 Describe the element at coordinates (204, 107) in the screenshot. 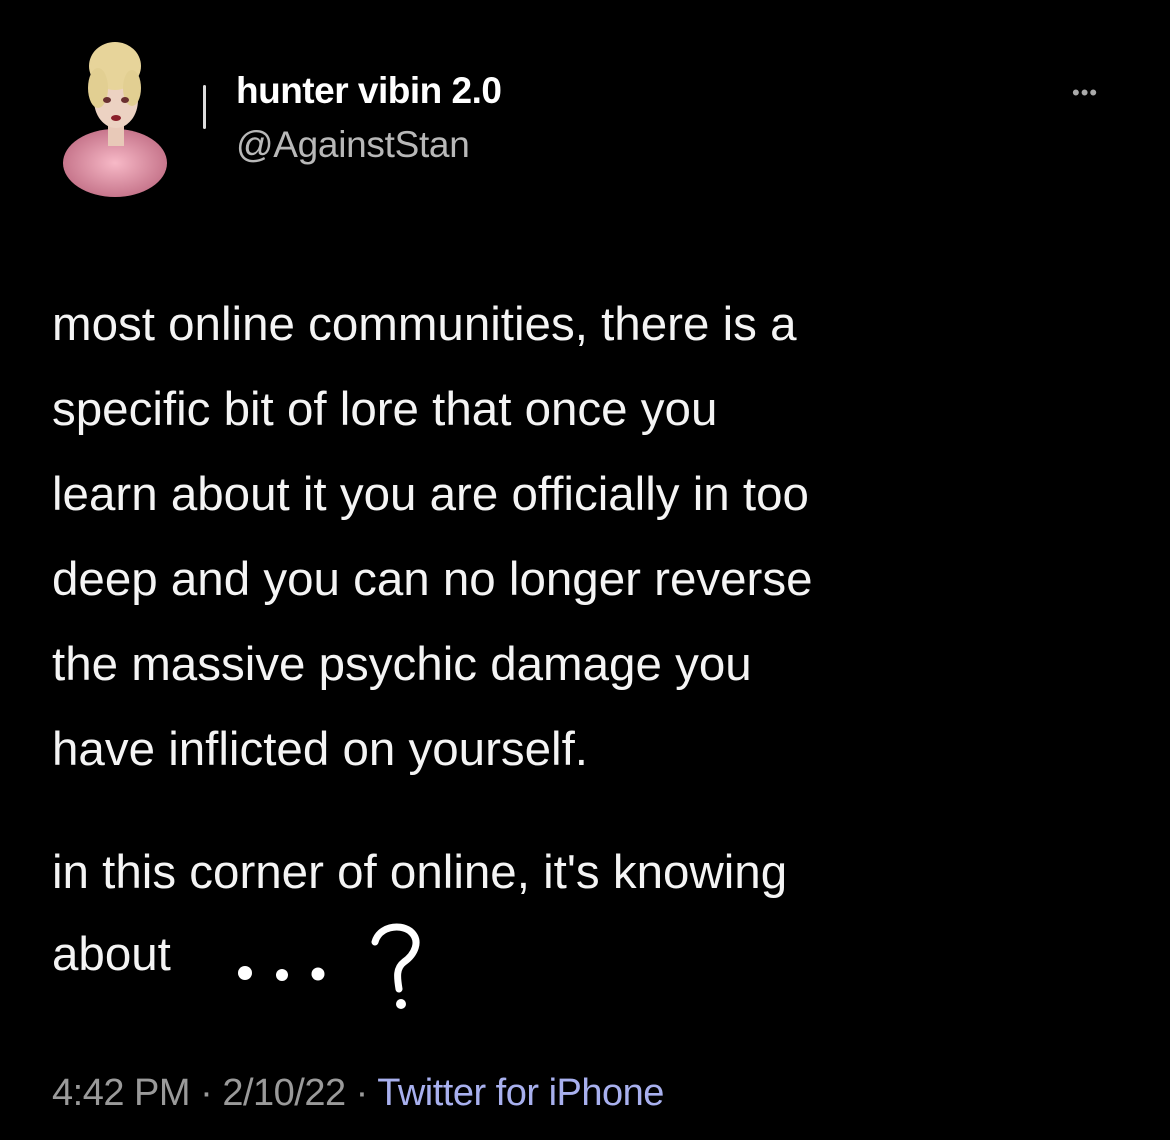

I see `divider` at that location.